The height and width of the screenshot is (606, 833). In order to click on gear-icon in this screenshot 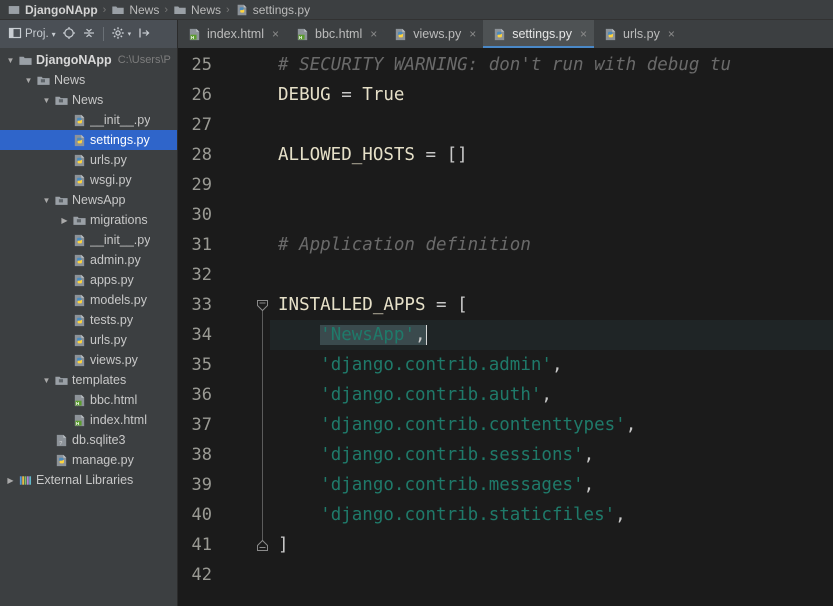, I will do `click(118, 34)`.